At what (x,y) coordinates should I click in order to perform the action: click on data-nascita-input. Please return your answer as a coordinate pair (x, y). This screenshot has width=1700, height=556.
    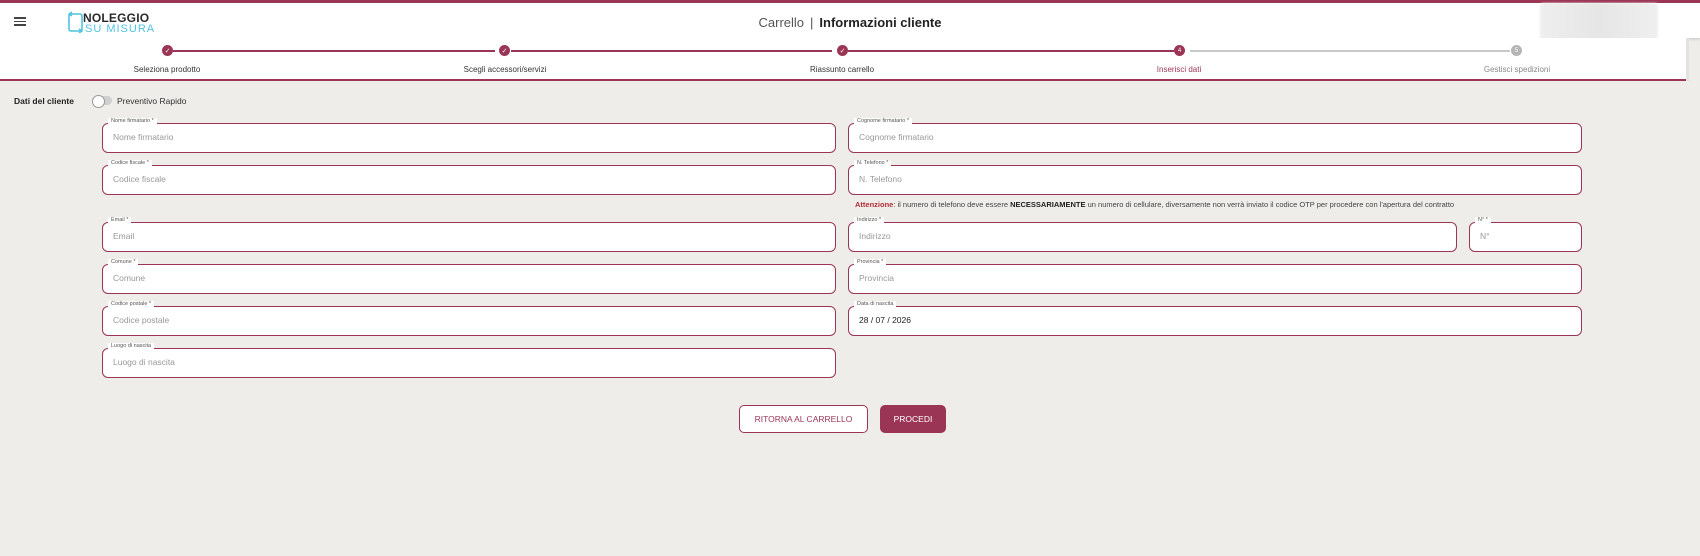
    Looking at the image, I should click on (1215, 320).